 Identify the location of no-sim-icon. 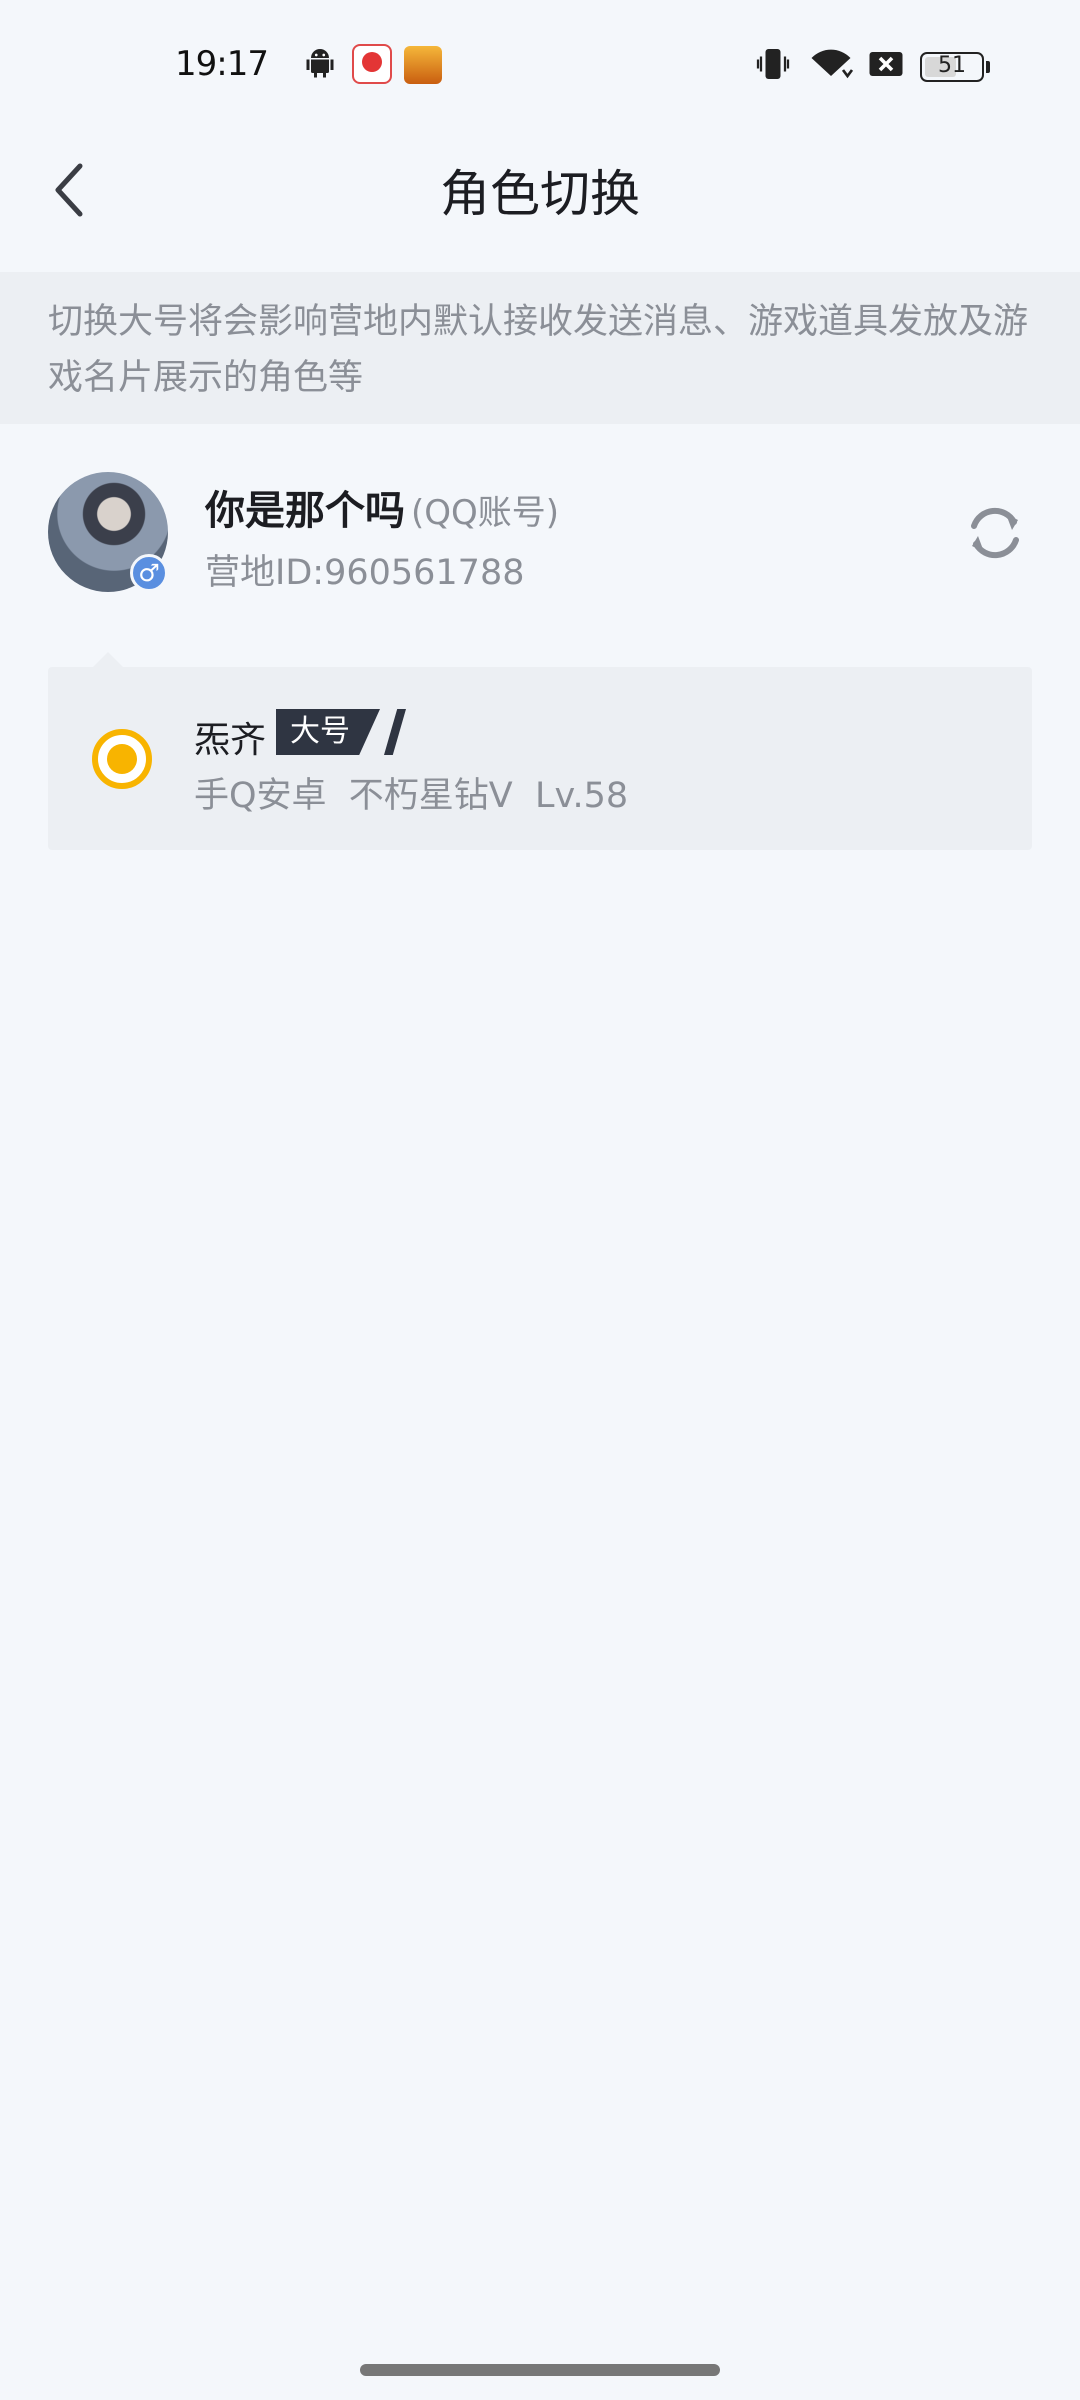
(886, 64).